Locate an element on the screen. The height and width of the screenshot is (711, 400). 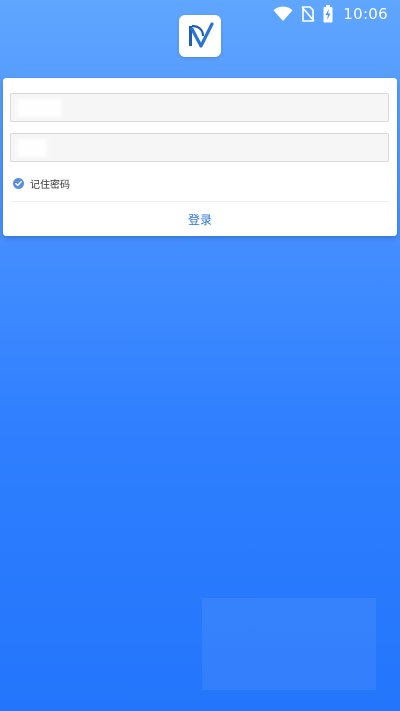
app-logo is located at coordinates (200, 36).